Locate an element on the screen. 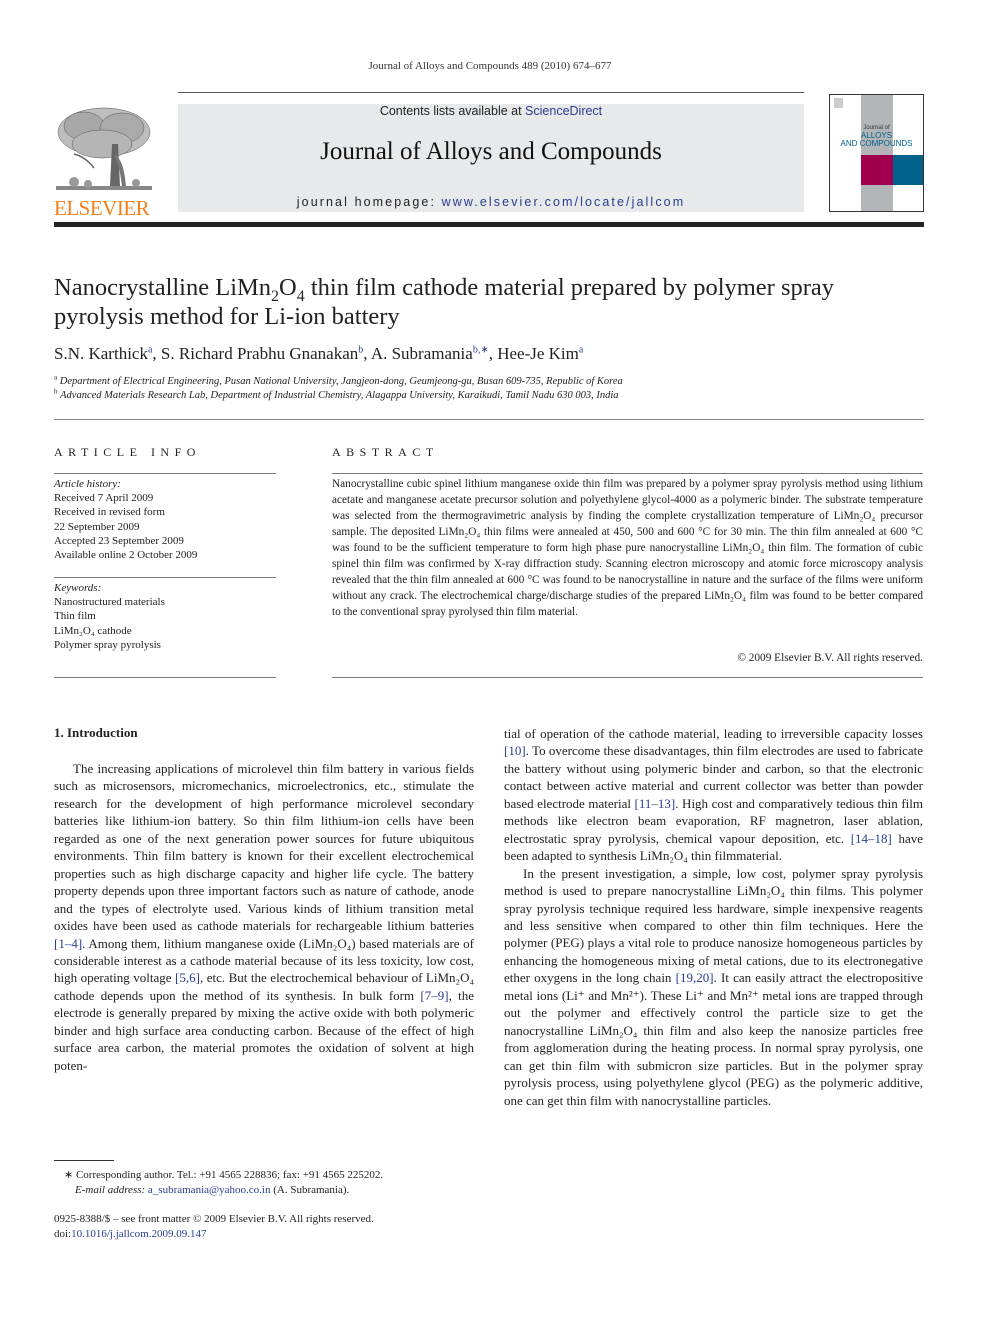 Image resolution: width=992 pixels, height=1323 pixels. citation-link: [5,6] is located at coordinates (187, 977).